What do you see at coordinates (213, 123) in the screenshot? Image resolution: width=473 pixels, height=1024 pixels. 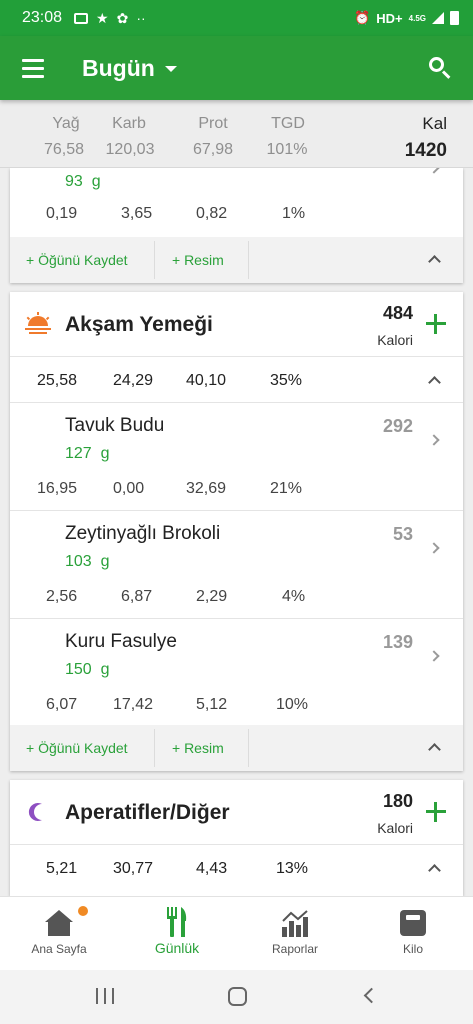 I see `total-label-protein: Prot` at bounding box center [213, 123].